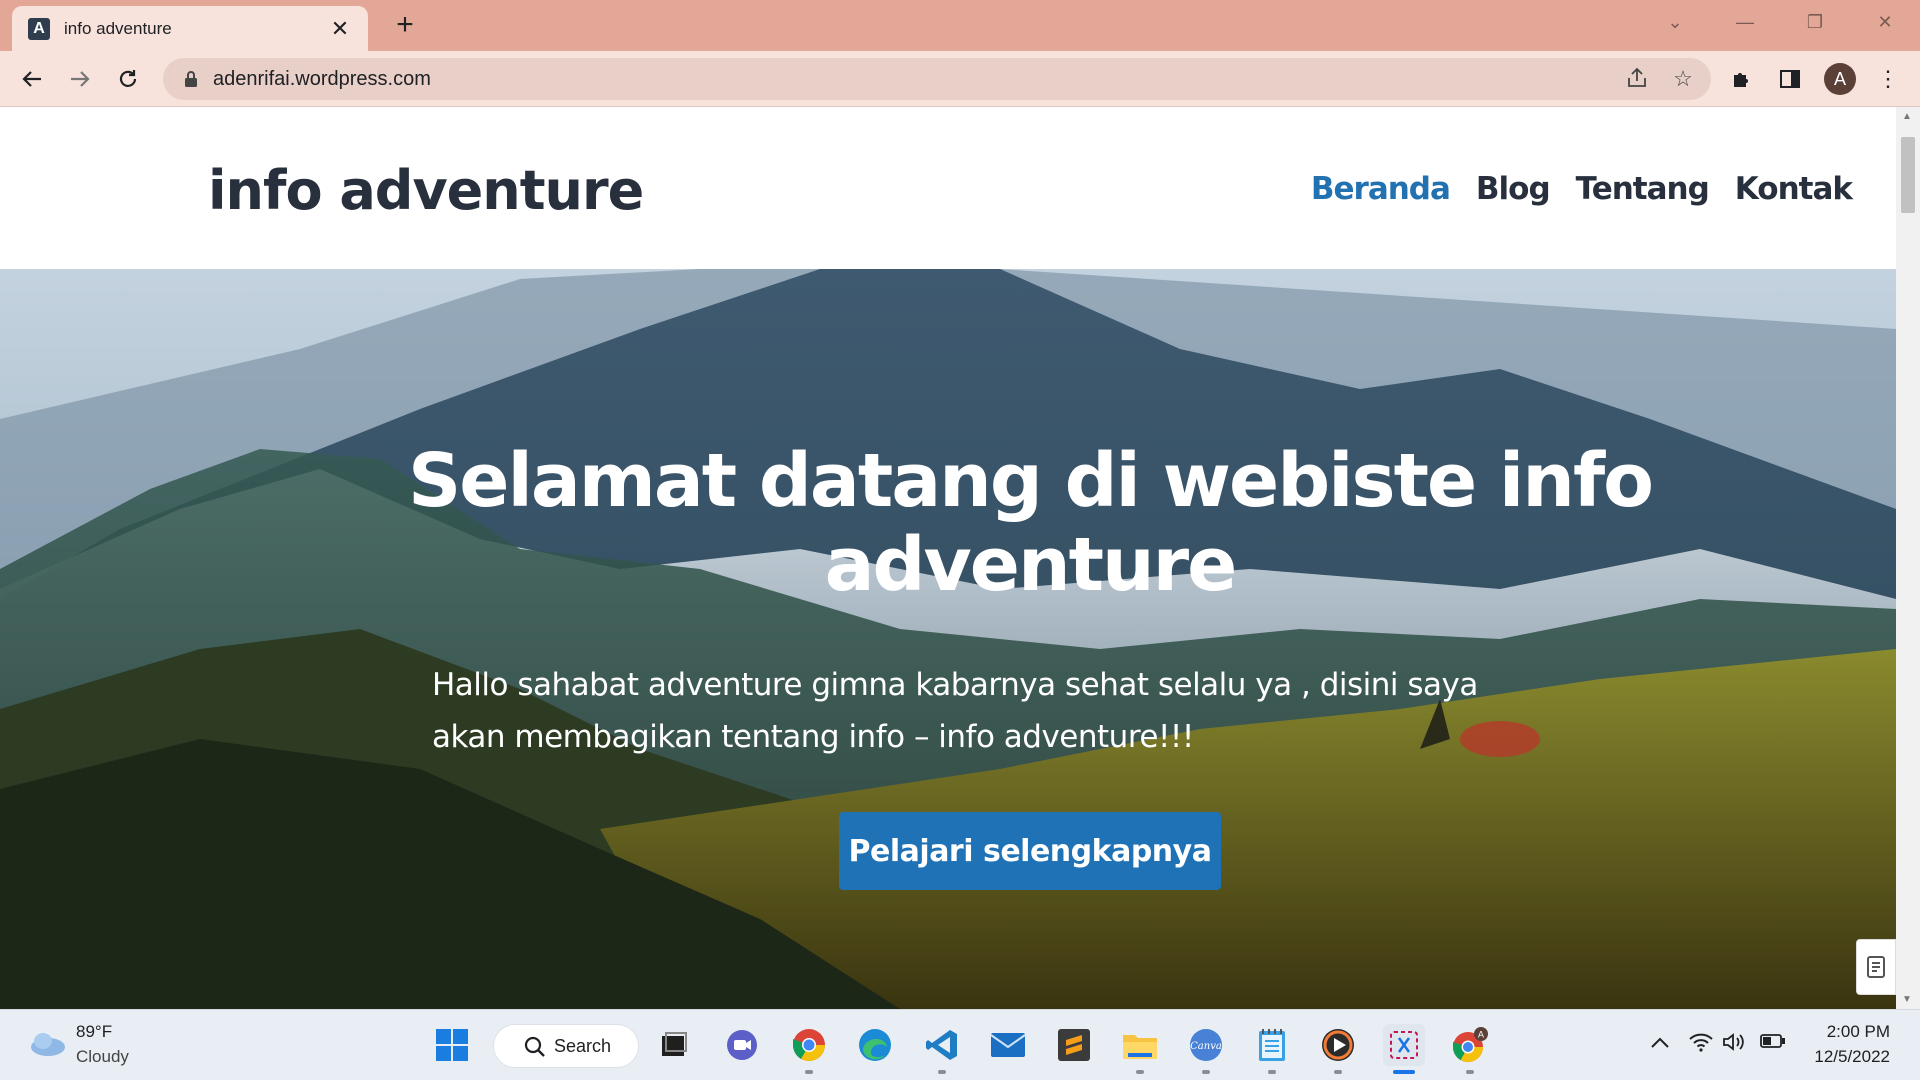  I want to click on edge-icon, so click(875, 1045).